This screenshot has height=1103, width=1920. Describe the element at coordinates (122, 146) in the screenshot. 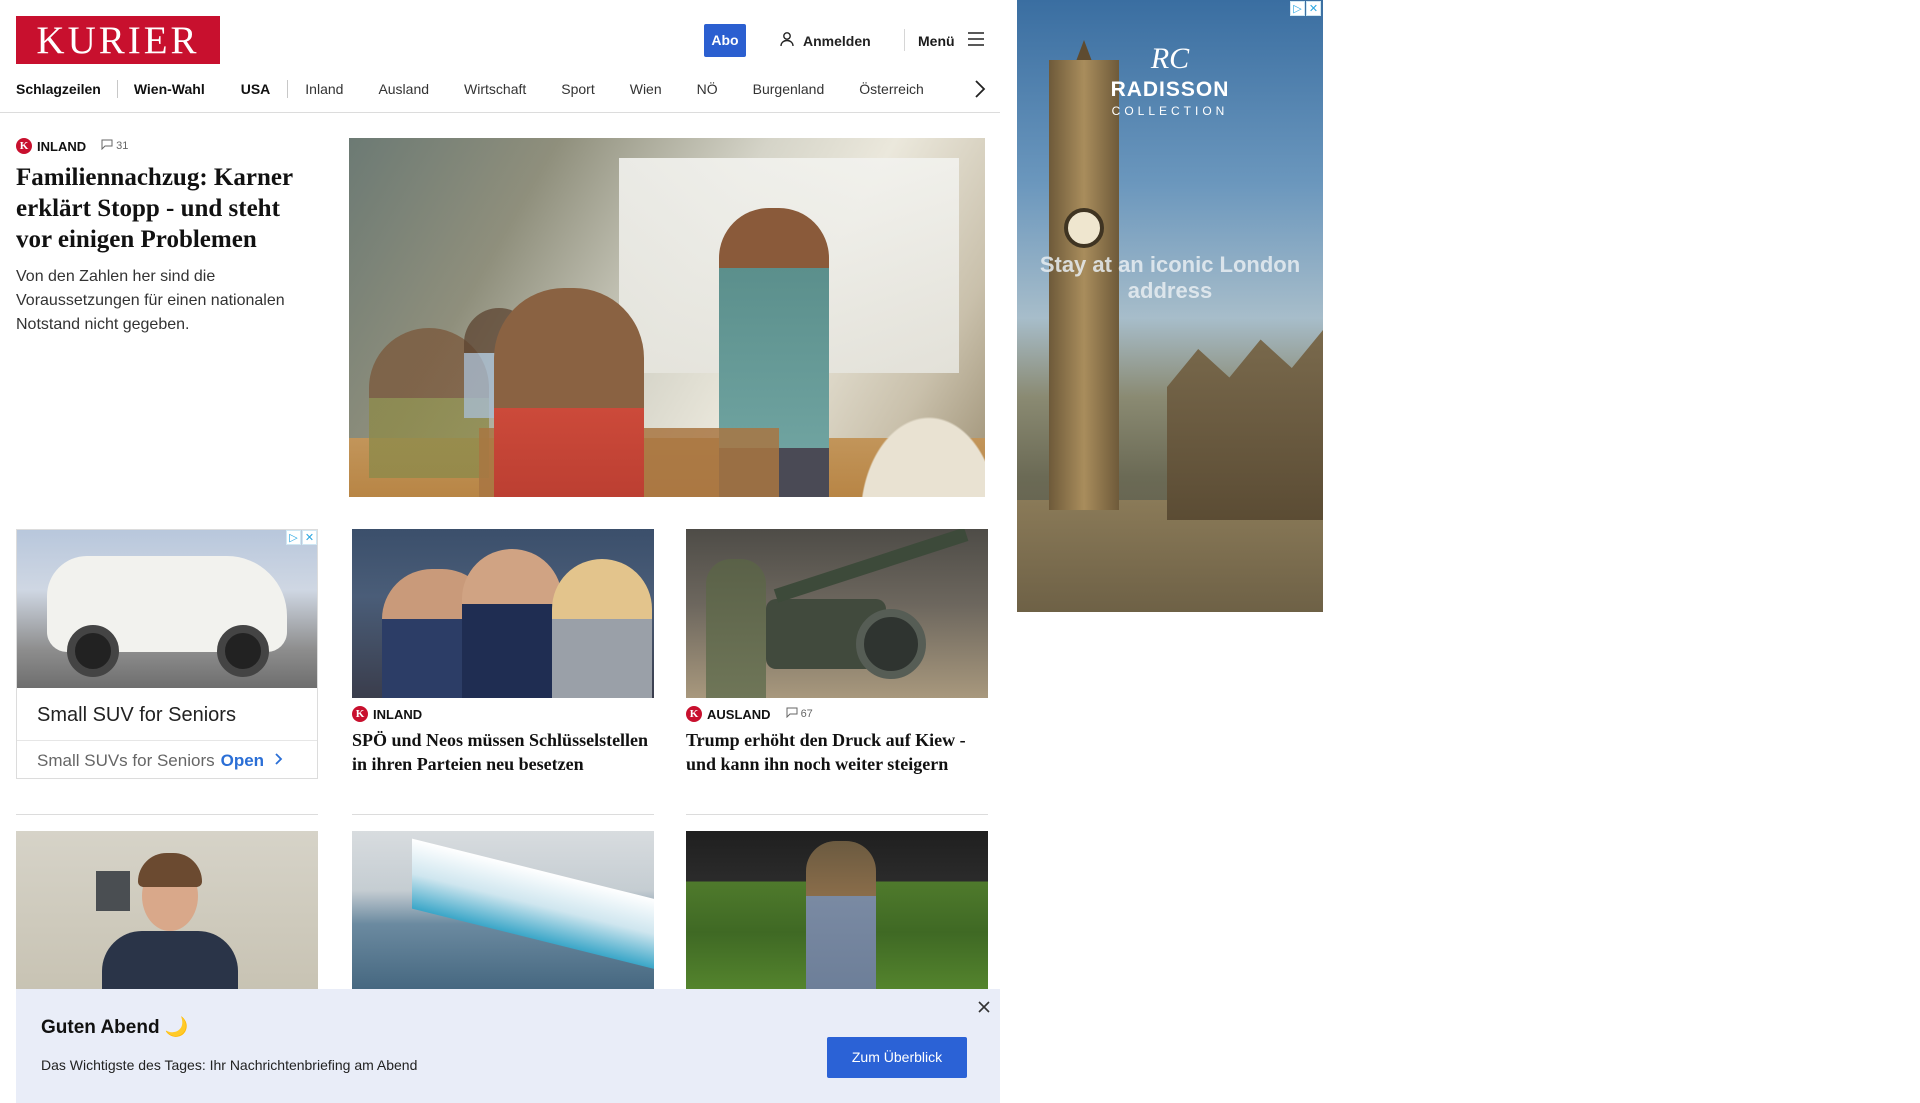

I see `comment-count-value: 31` at that location.